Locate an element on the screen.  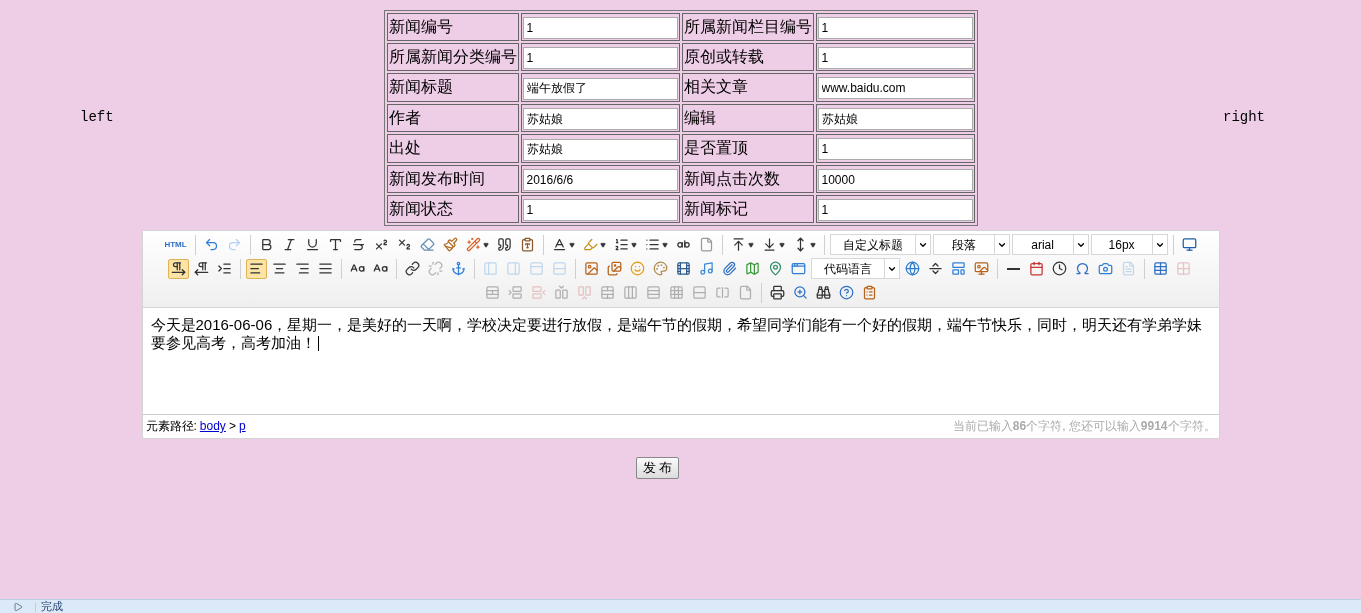
delete-row-icon is located at coordinates (538, 292).